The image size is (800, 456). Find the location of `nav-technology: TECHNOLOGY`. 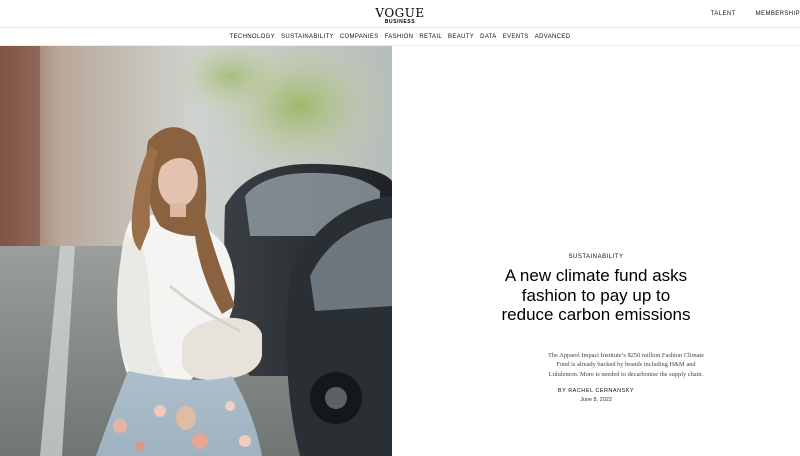

nav-technology: TECHNOLOGY is located at coordinates (253, 37).